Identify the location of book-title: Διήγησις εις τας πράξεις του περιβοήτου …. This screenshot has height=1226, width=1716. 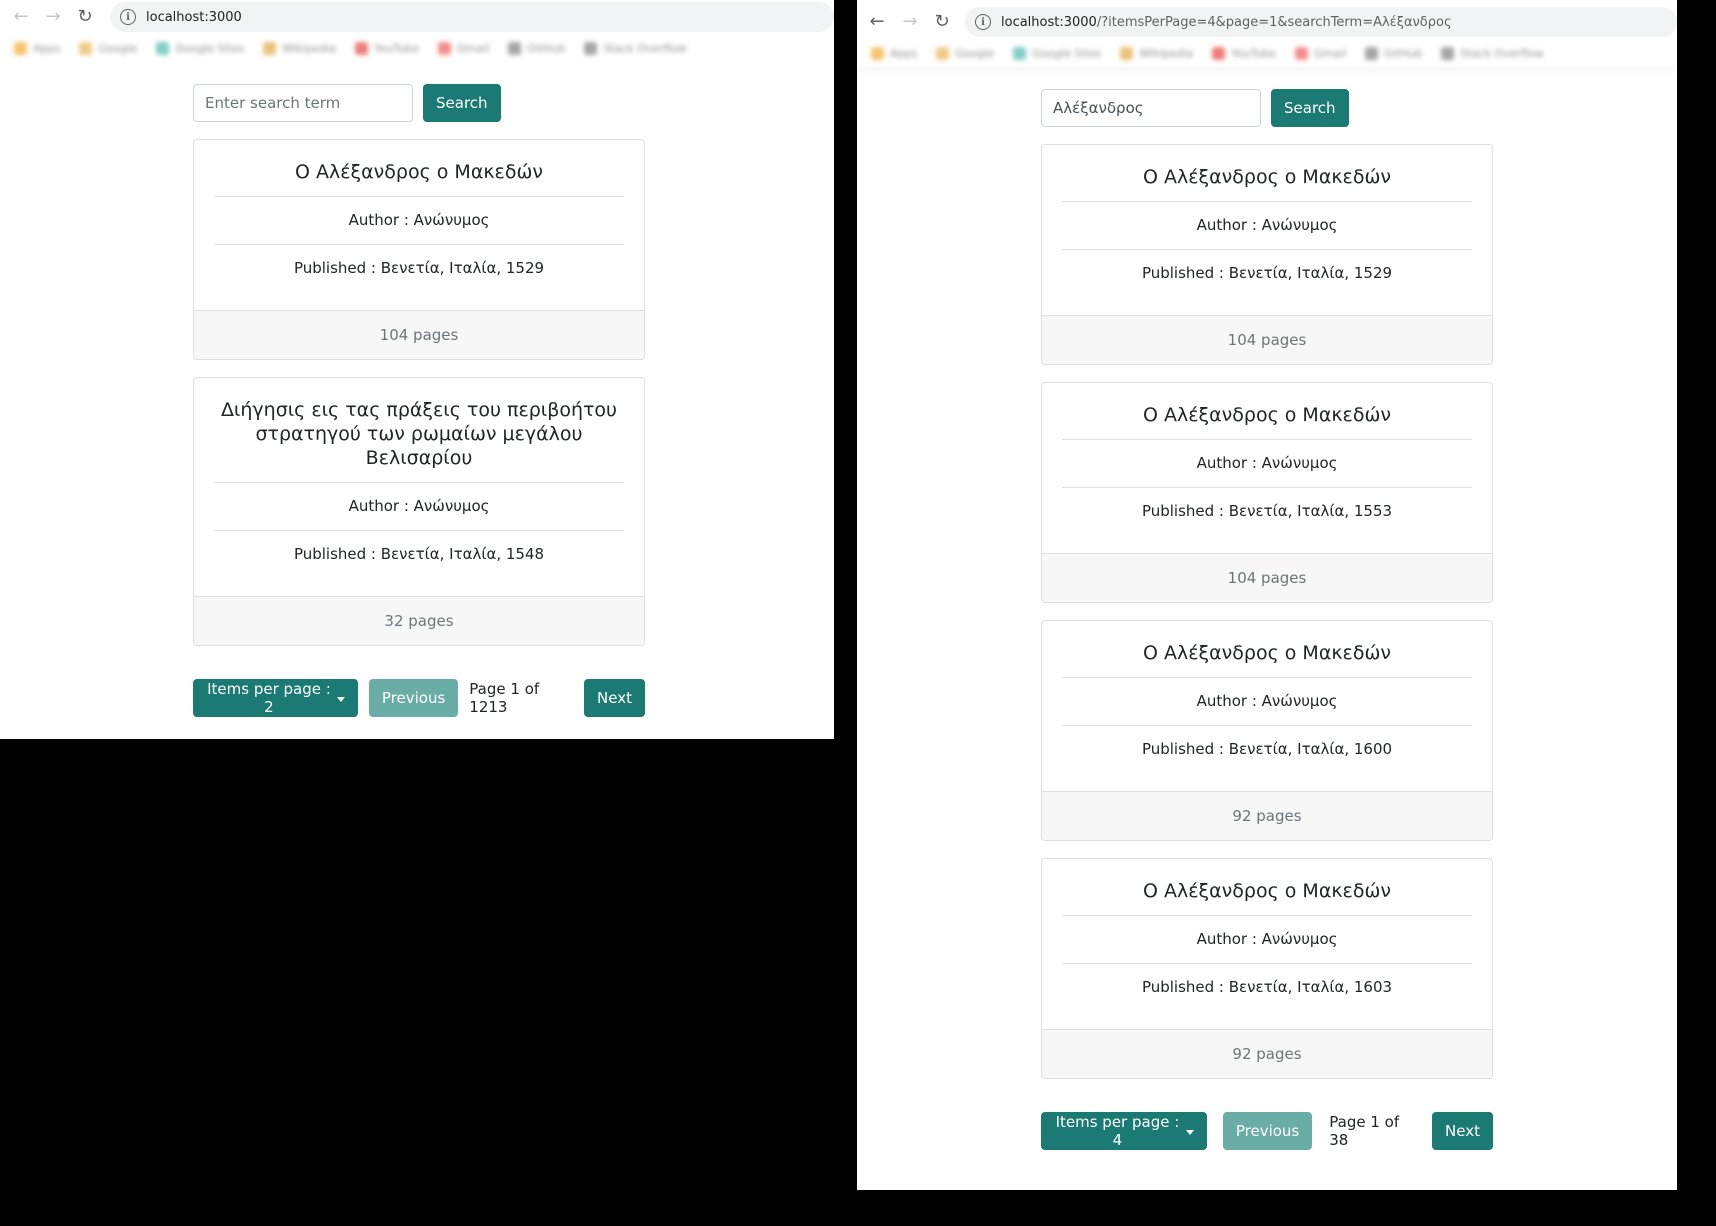
(419, 434).